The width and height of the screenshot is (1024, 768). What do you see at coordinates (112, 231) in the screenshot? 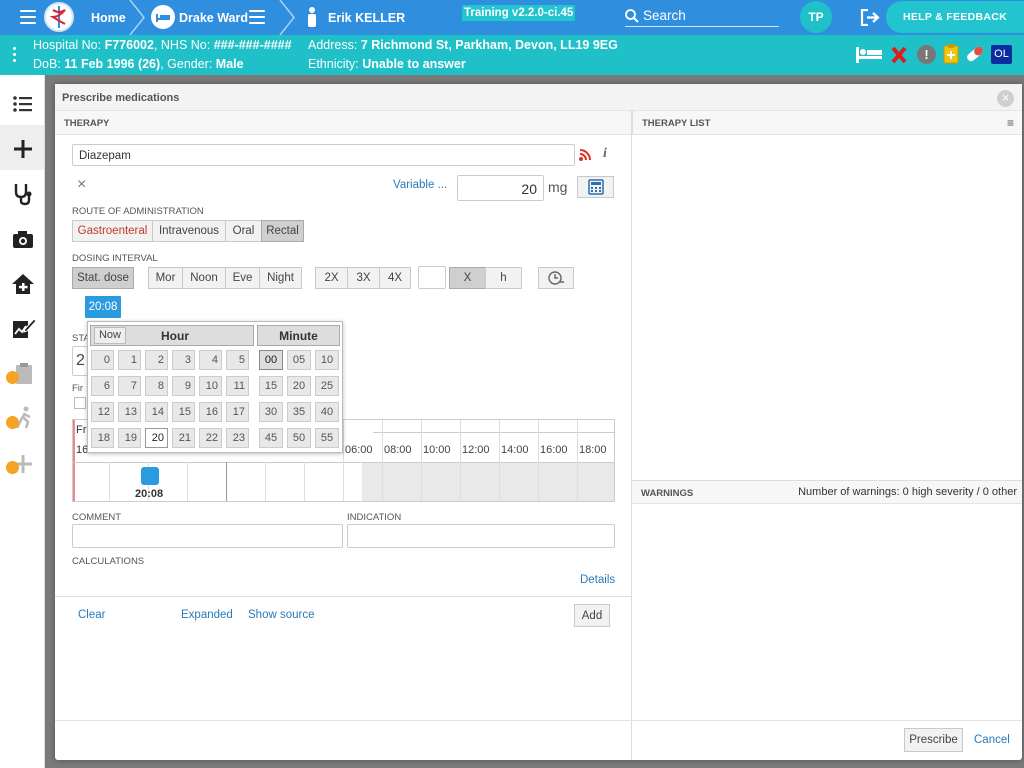
I see `route-gastroenteral: Gastroenteral` at bounding box center [112, 231].